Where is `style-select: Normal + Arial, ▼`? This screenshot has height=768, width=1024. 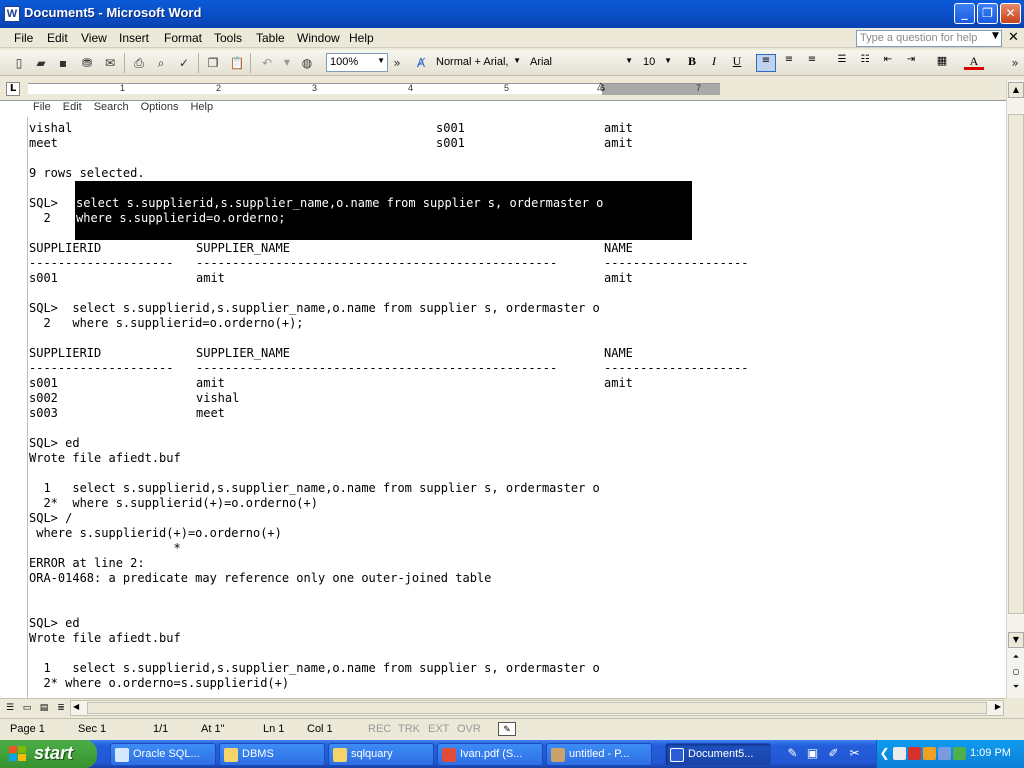 style-select: Normal + Arial, ▼ is located at coordinates (478, 62).